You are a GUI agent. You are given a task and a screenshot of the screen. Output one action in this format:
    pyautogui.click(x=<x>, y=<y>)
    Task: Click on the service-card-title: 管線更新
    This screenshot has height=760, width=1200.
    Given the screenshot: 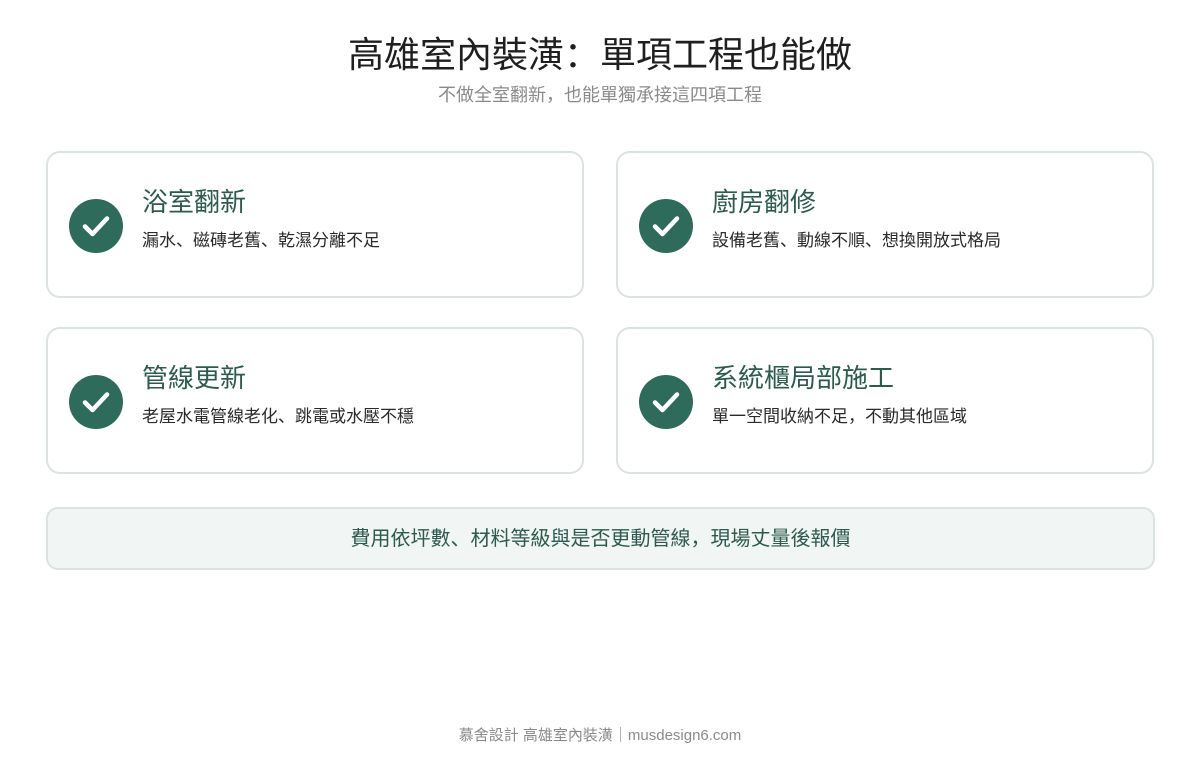 What is the action you would take?
    pyautogui.click(x=194, y=378)
    